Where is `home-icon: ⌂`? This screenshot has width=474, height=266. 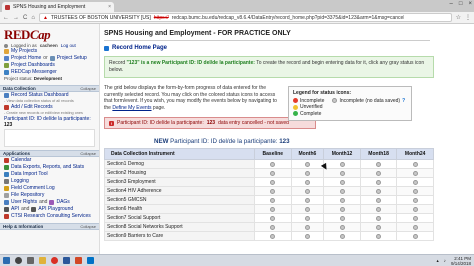 home-icon: ⌂ is located at coordinates (33, 18).